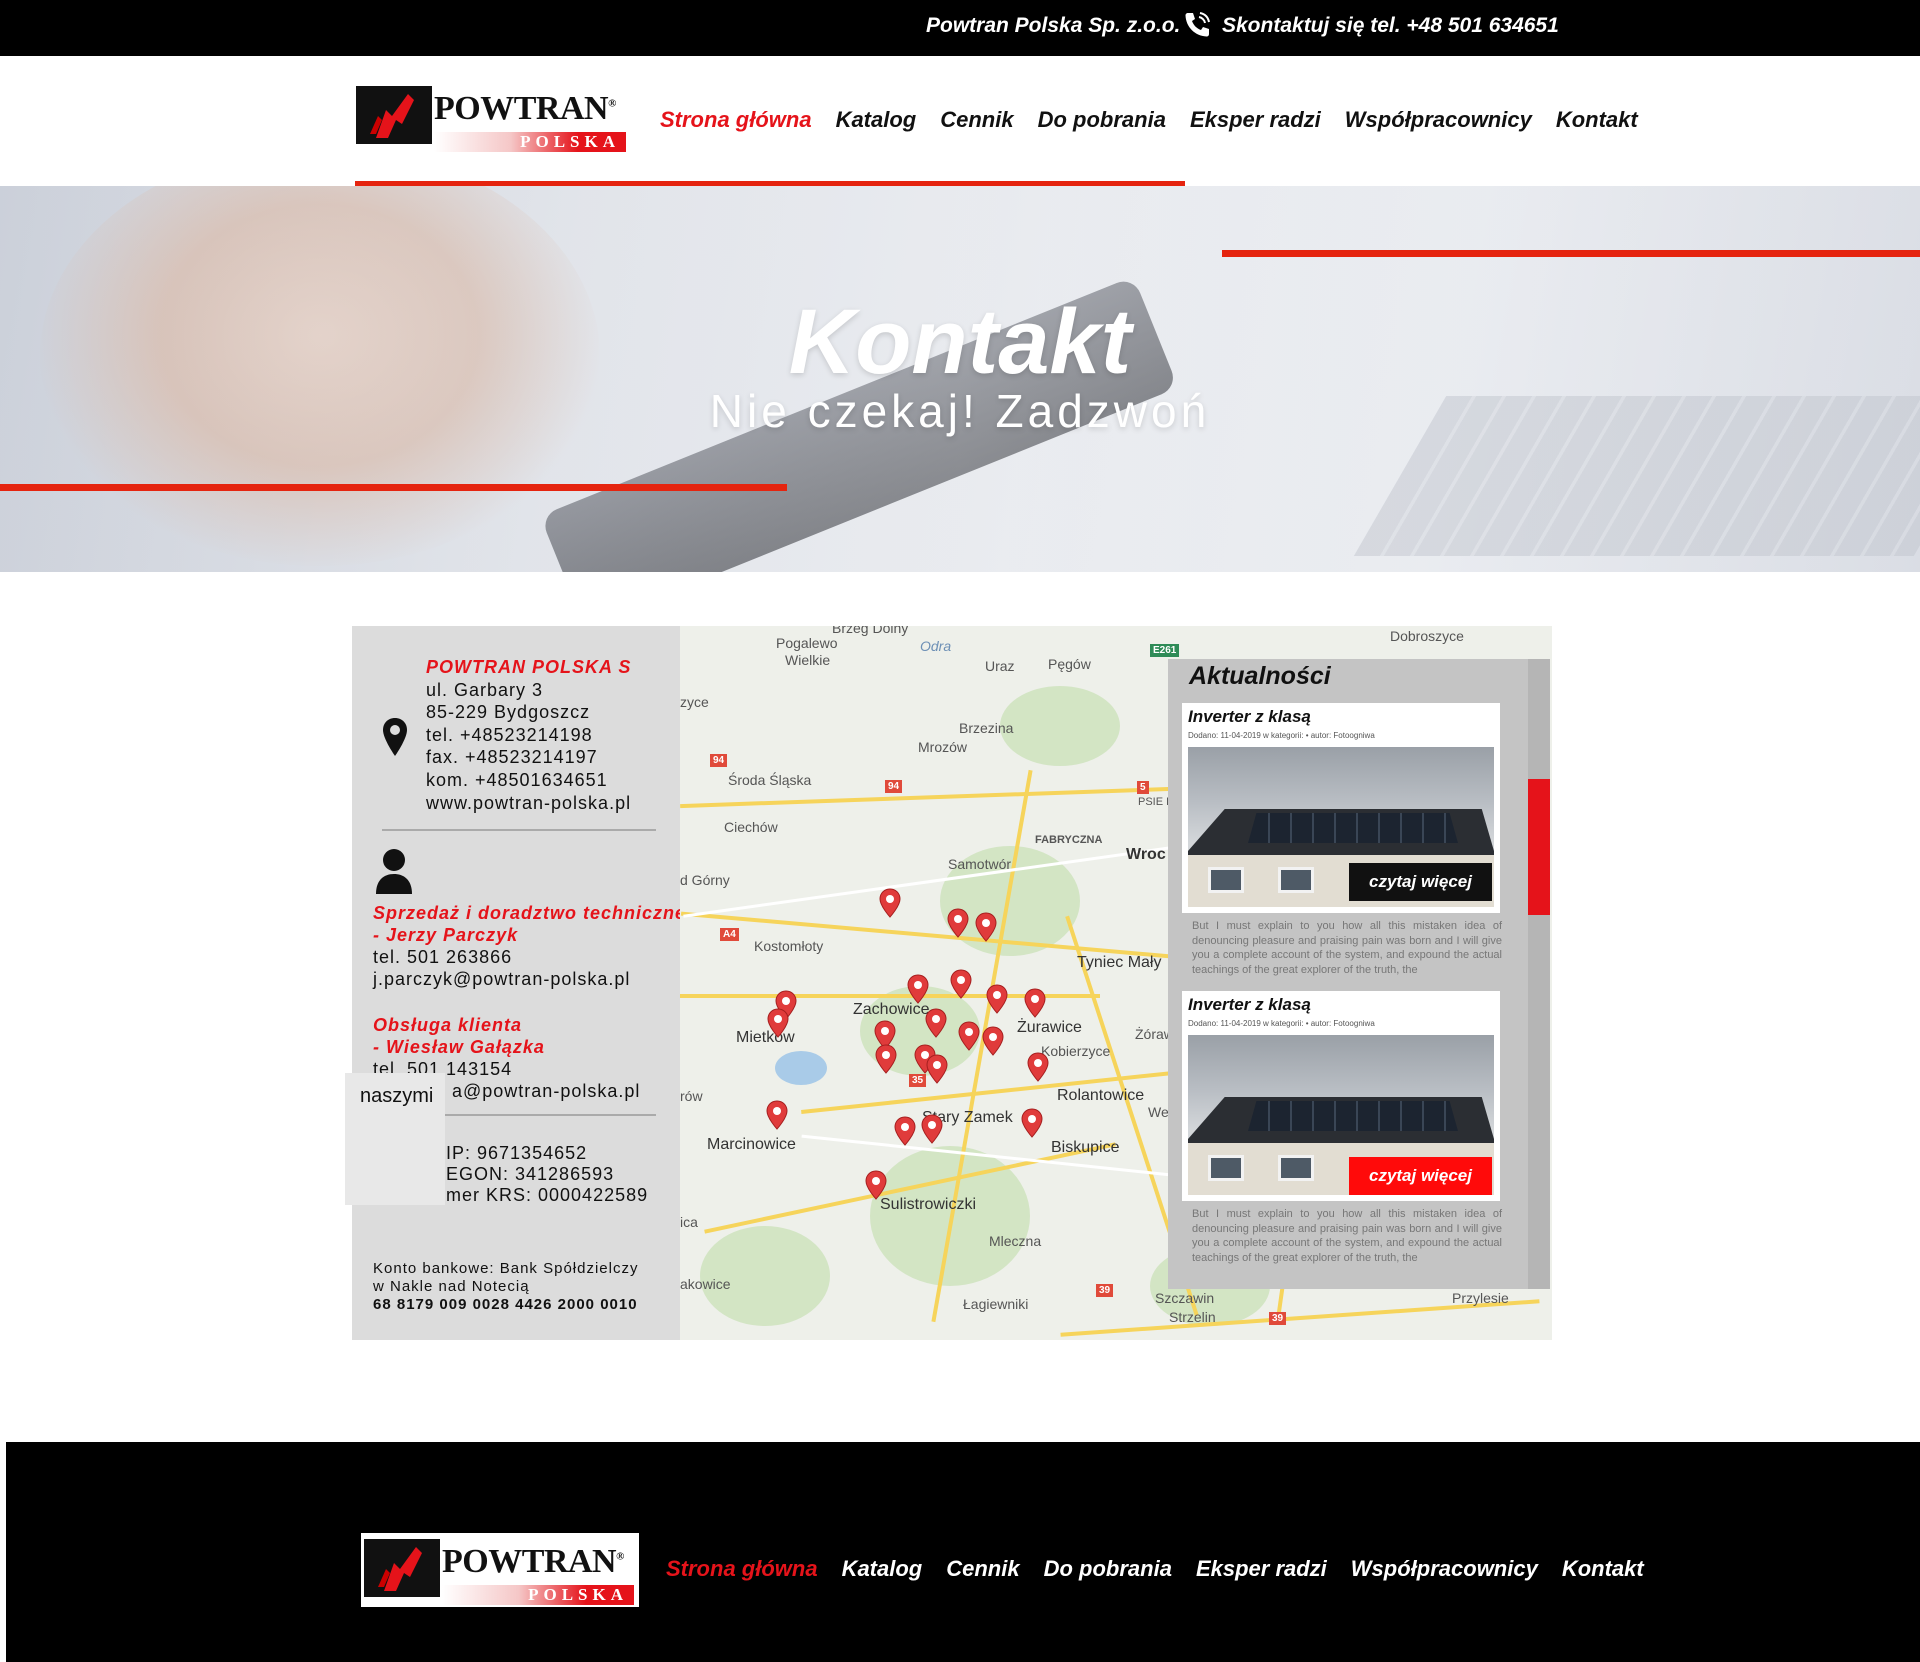  I want to click on bank-location: w Nakle nad Notecią, so click(451, 1286).